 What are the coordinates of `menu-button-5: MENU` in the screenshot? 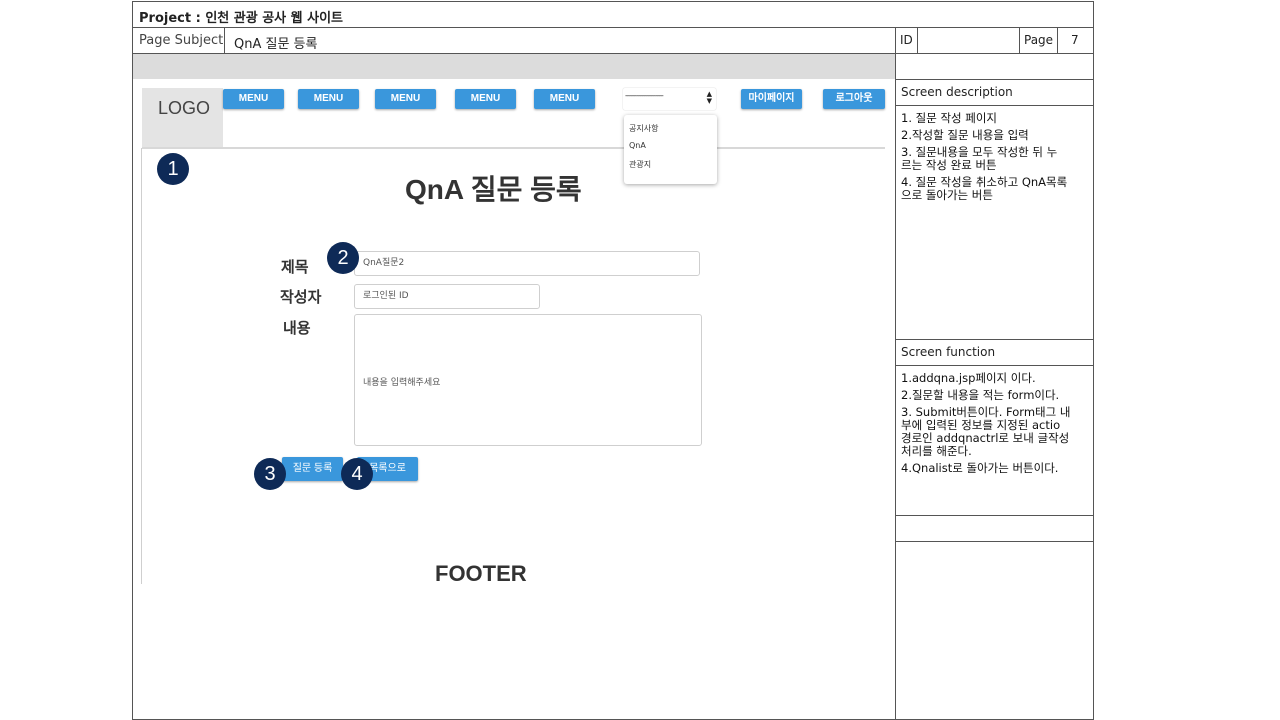 It's located at (564, 99).